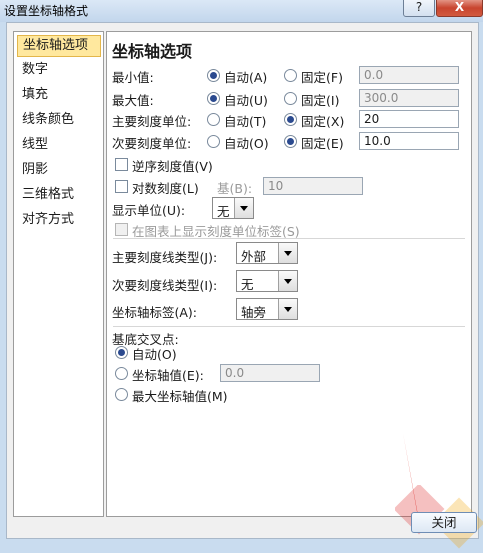 This screenshot has width=483, height=553. What do you see at coordinates (322, 143) in the screenshot?
I see `minor-fixed-label: 固定(E)` at bounding box center [322, 143].